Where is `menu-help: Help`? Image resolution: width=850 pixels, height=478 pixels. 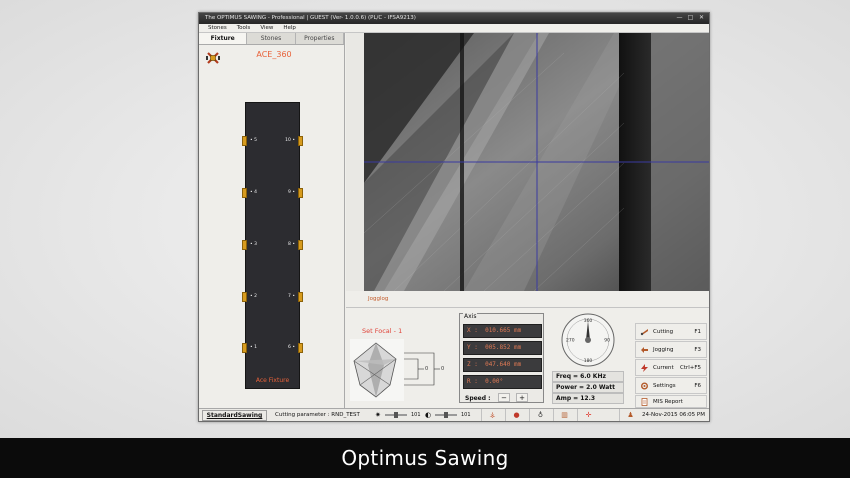
menu-help: Help is located at coordinates (289, 28).